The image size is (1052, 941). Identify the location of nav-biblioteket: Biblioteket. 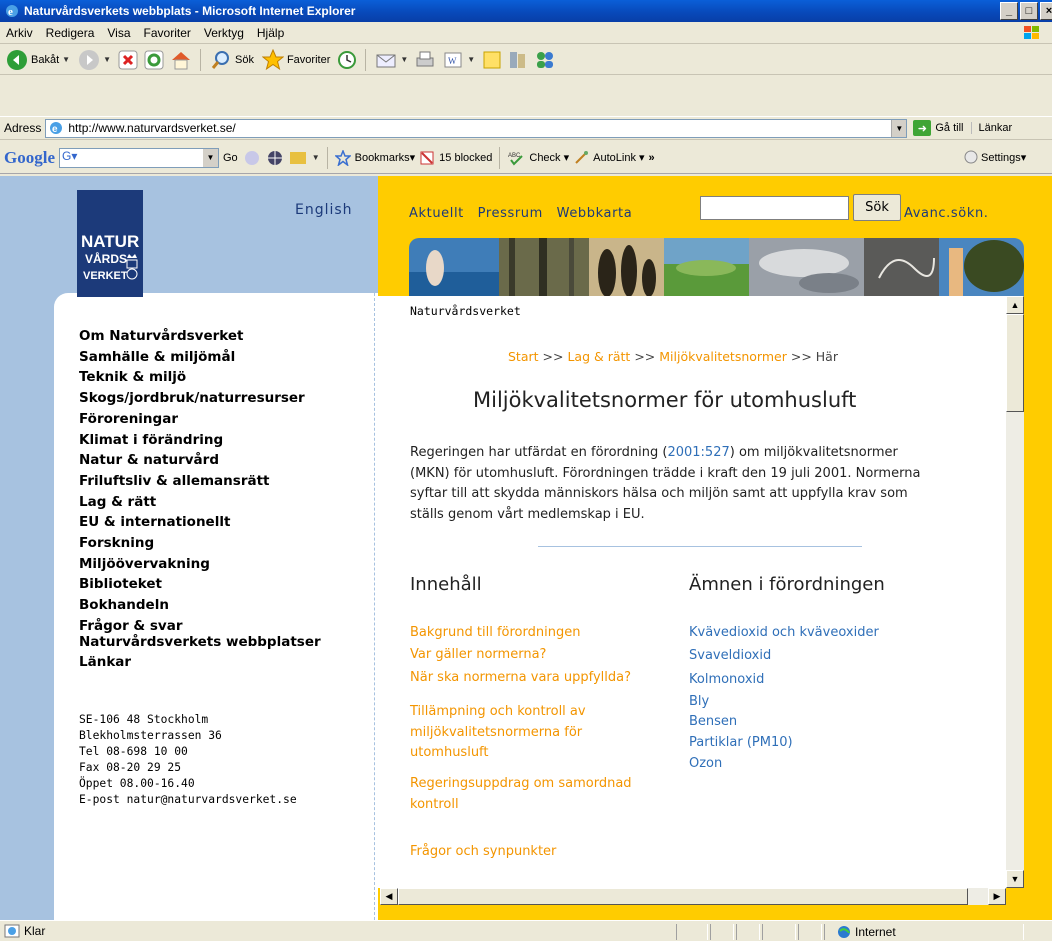
(200, 584).